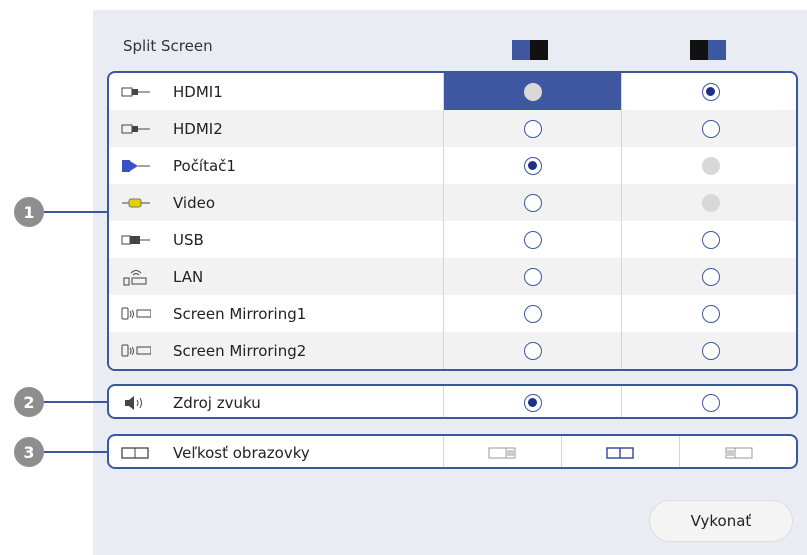 This screenshot has width=807, height=555. Describe the element at coordinates (136, 240) in the screenshot. I see `usb-icon` at that location.